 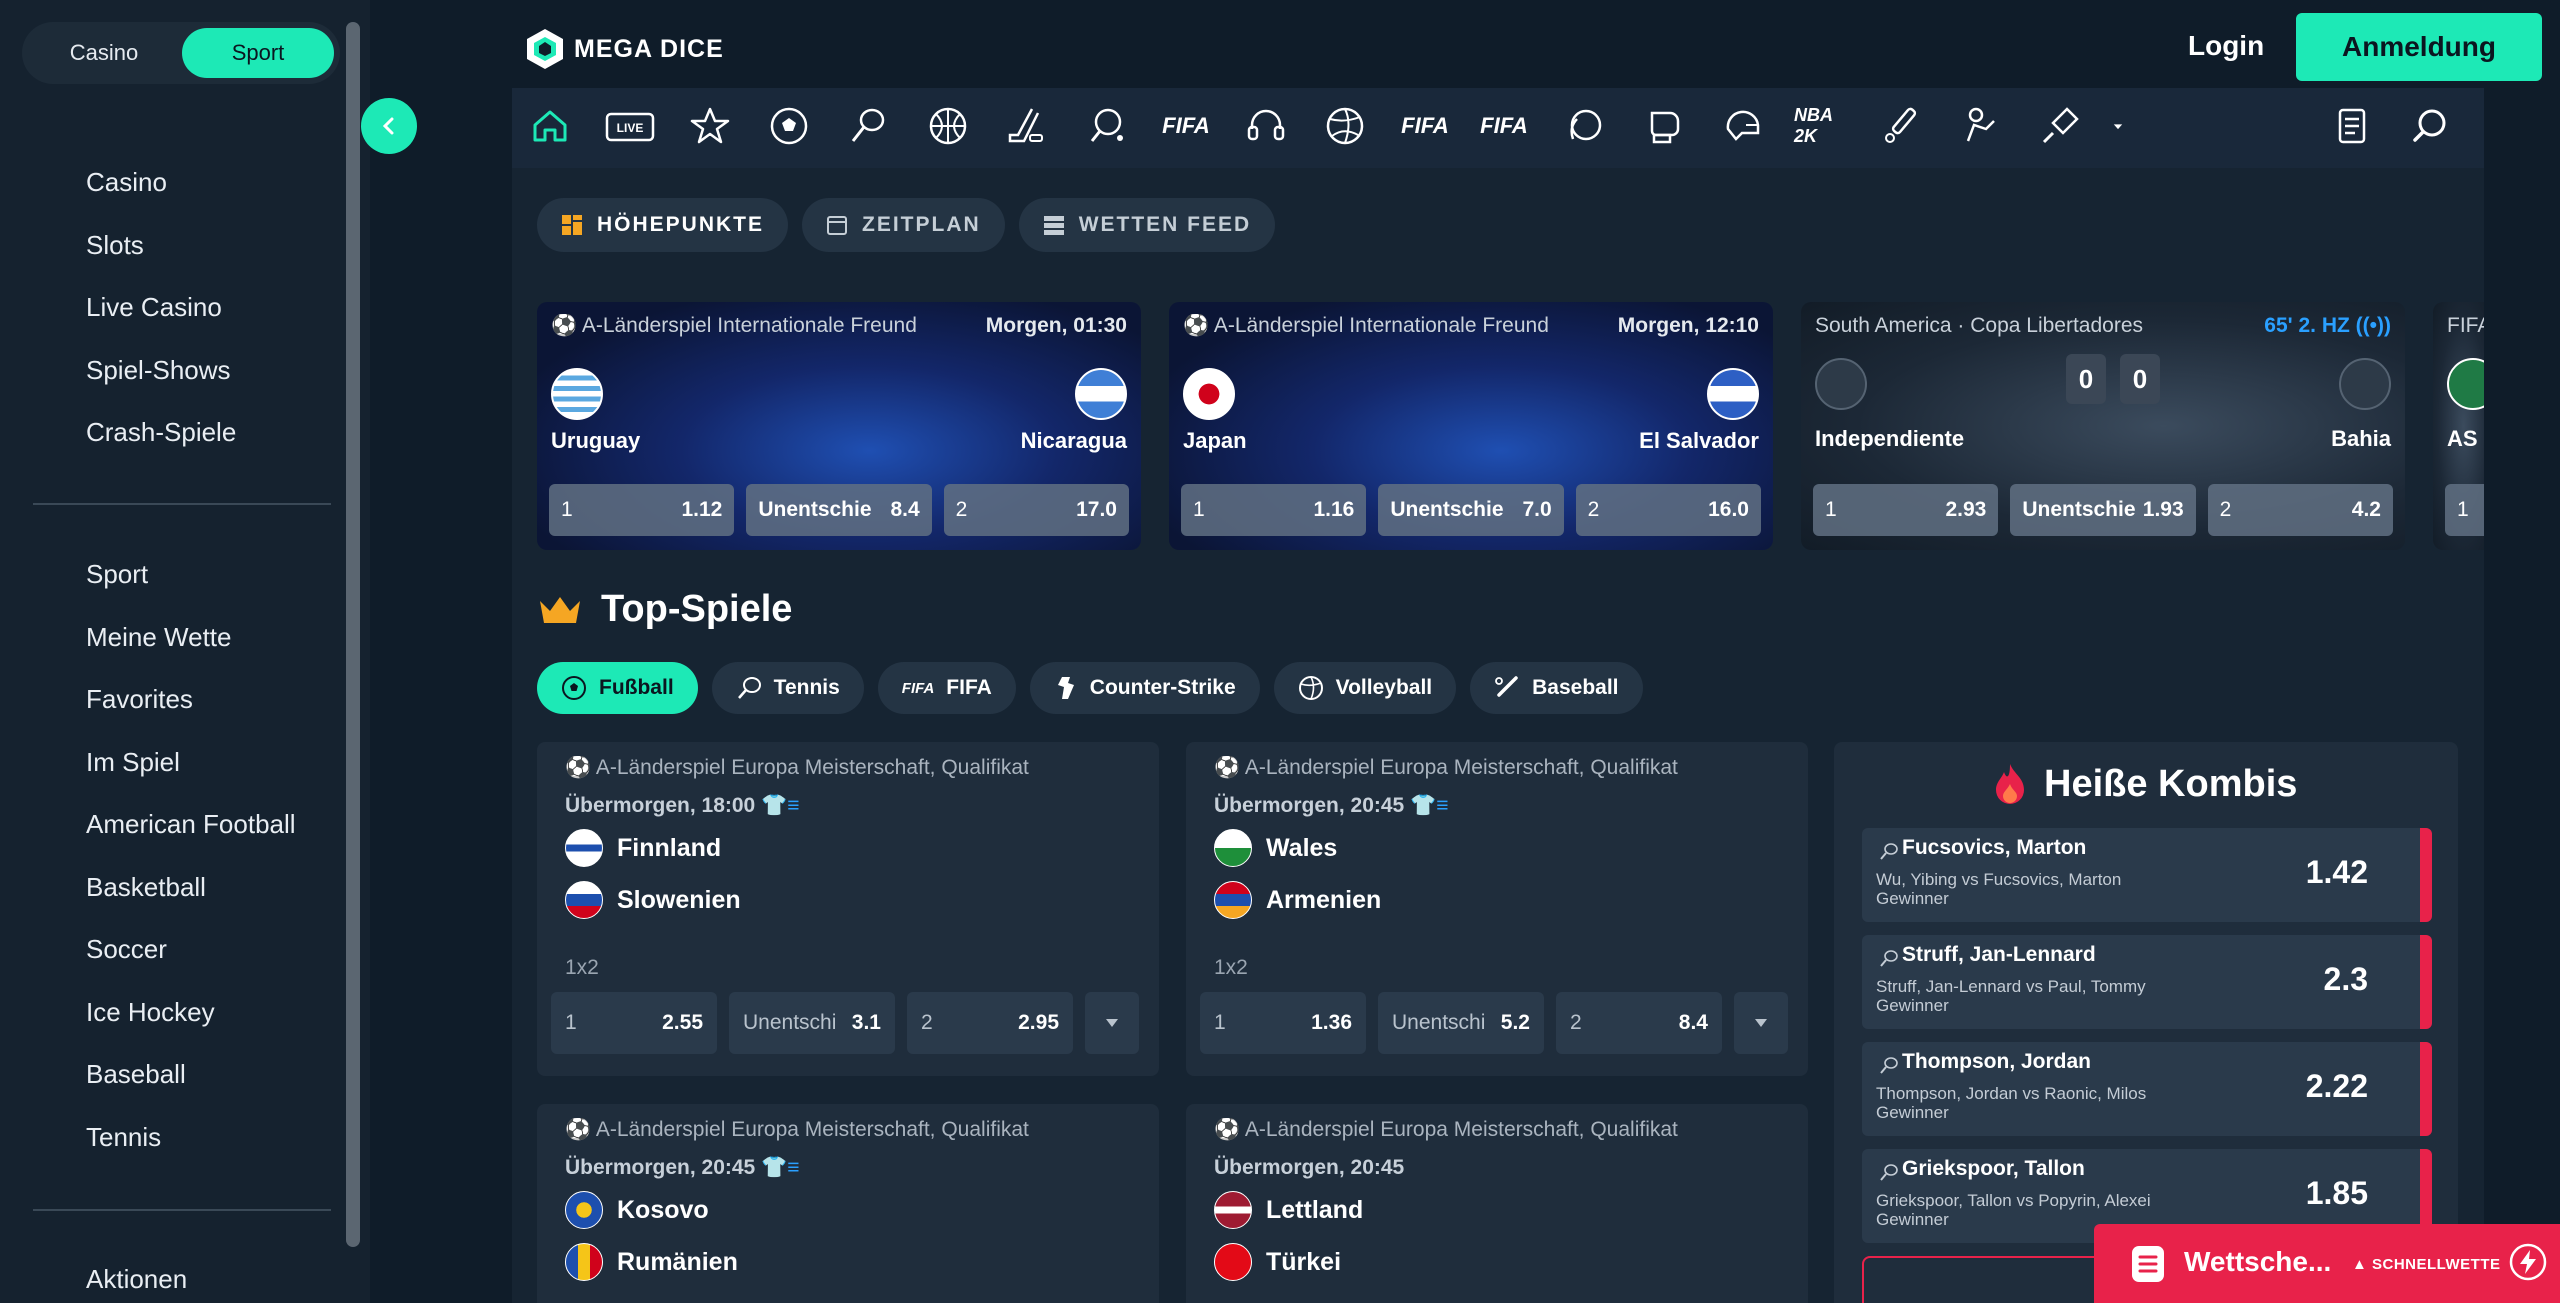 What do you see at coordinates (2327, 1263) in the screenshot?
I see `betslip-button: Wettsche... ▲ SCHNELLWETTE` at bounding box center [2327, 1263].